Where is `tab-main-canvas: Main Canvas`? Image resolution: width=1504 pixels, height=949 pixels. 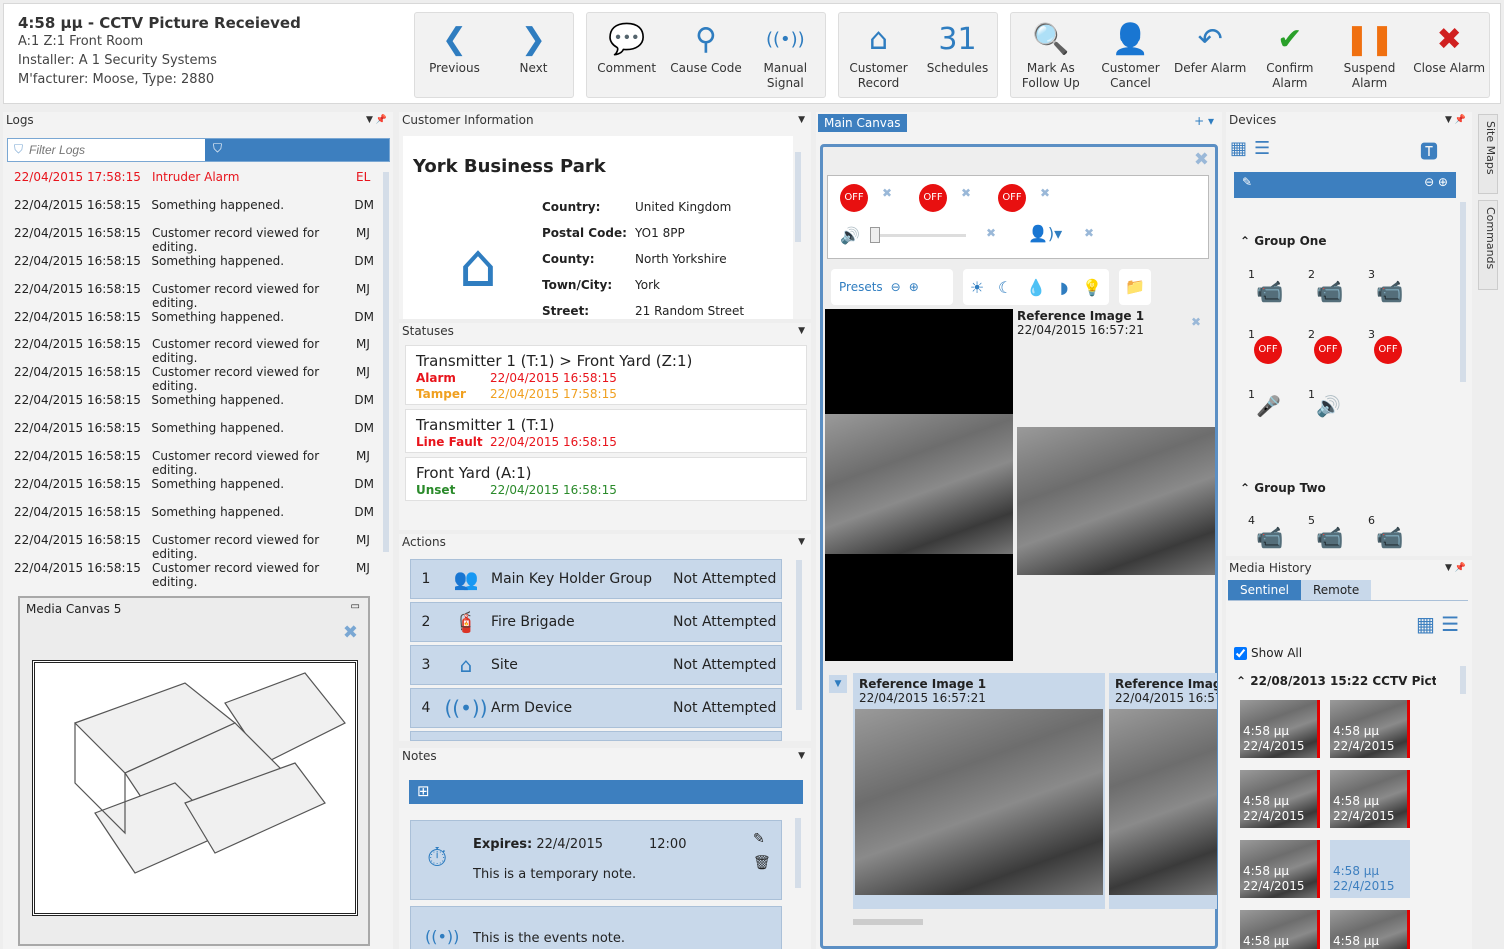
tab-main-canvas: Main Canvas is located at coordinates (862, 123).